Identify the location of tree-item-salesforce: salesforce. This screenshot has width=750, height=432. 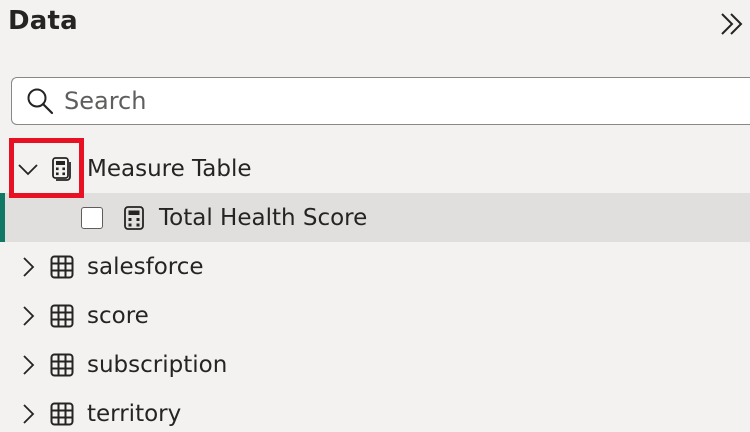
(375, 266).